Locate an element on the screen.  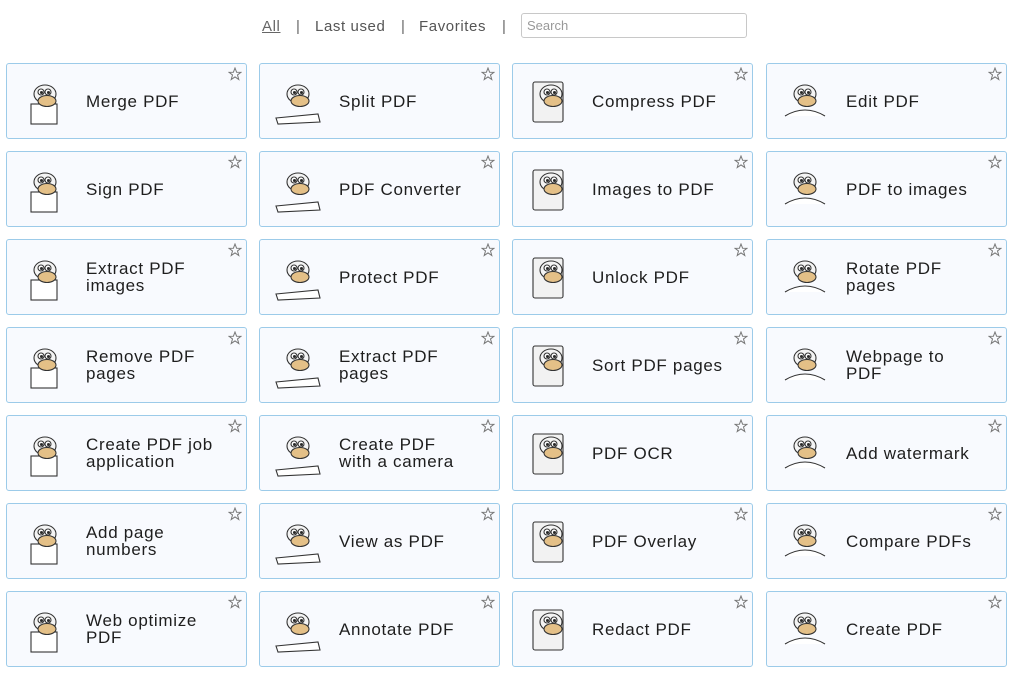
tool-card: Edit PDF is located at coordinates (886, 101).